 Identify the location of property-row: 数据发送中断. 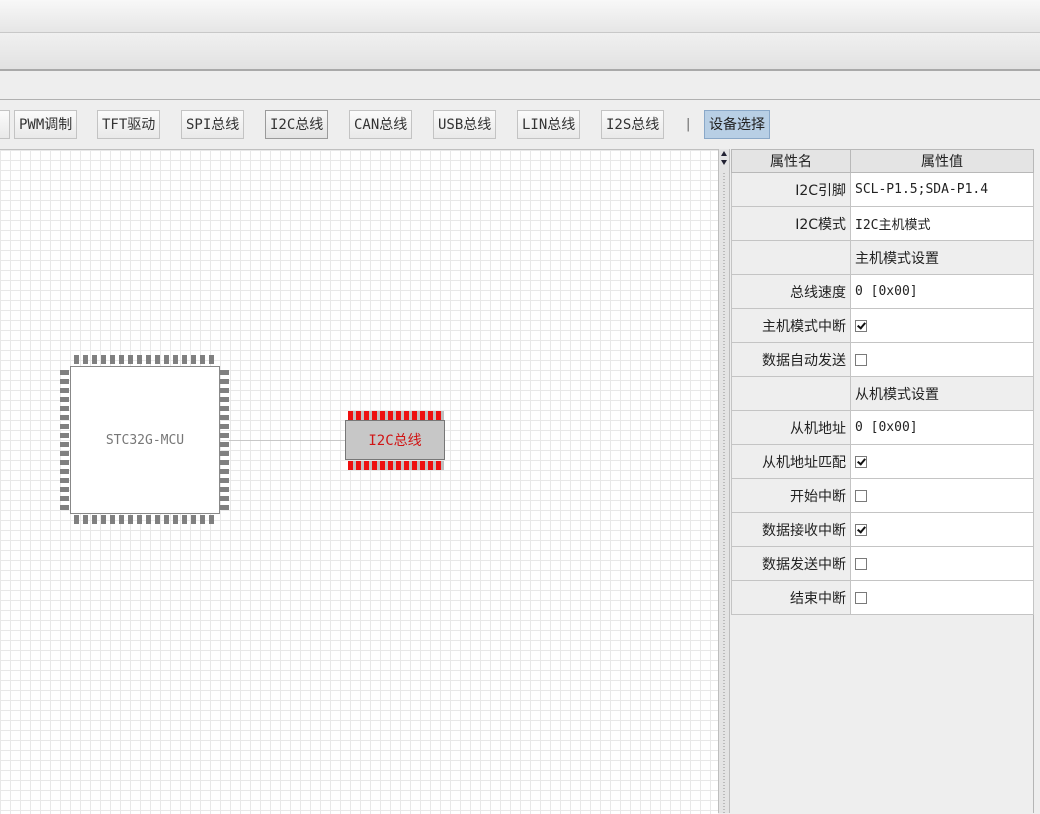
(882, 563).